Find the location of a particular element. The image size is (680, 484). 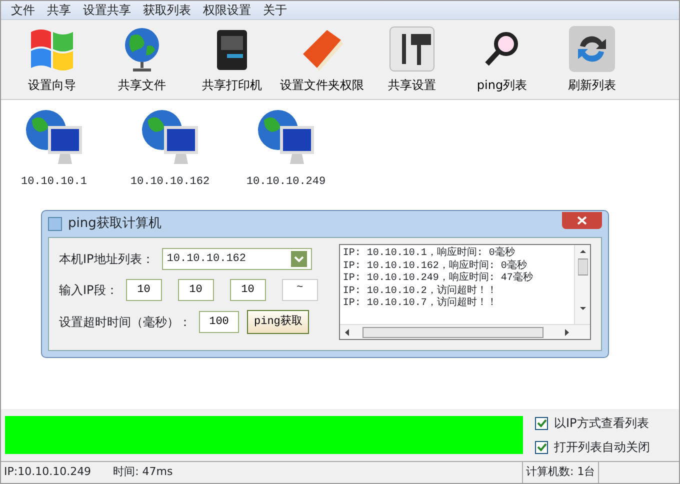

menu-item: 文件 is located at coordinates (23, 10).